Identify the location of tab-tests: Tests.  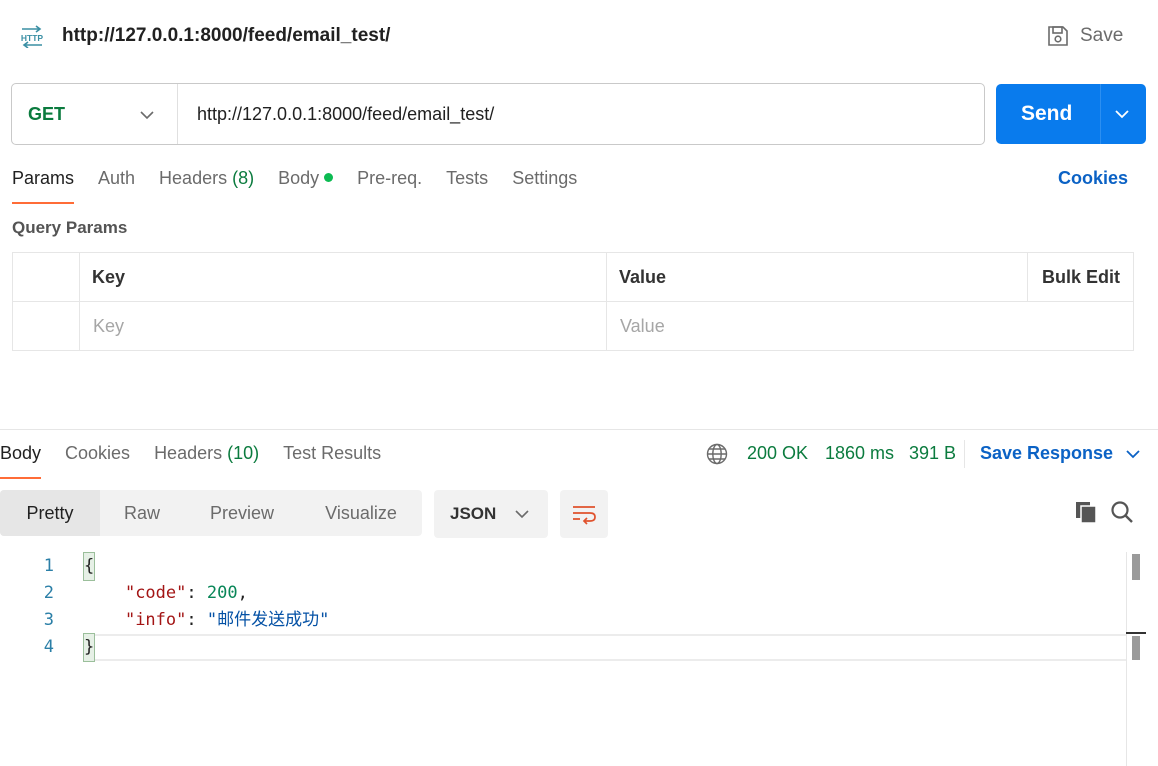
(467, 186).